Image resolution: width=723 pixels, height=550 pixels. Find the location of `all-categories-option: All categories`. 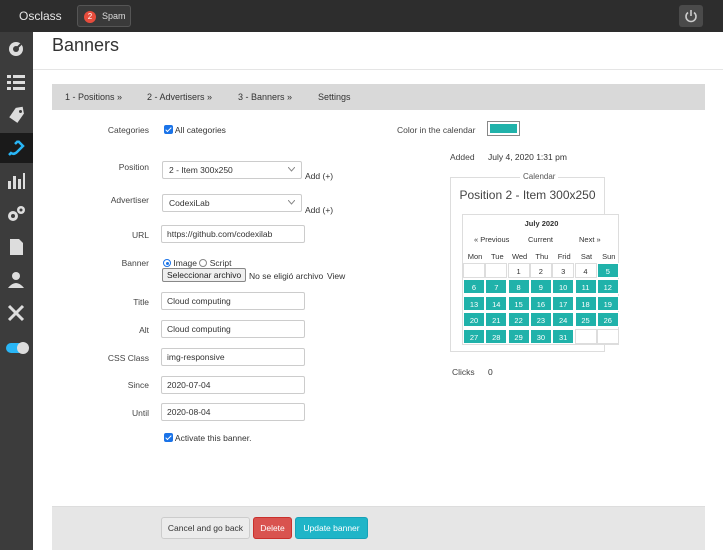

all-categories-option: All categories is located at coordinates (195, 130).